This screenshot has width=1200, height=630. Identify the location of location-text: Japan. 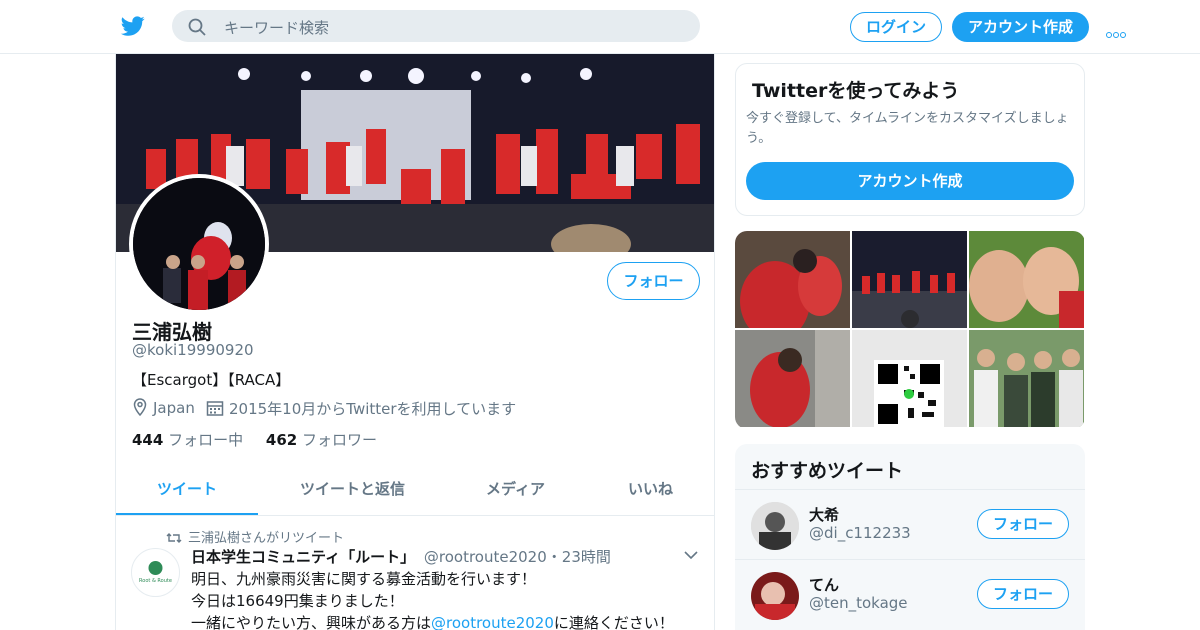
(174, 408).